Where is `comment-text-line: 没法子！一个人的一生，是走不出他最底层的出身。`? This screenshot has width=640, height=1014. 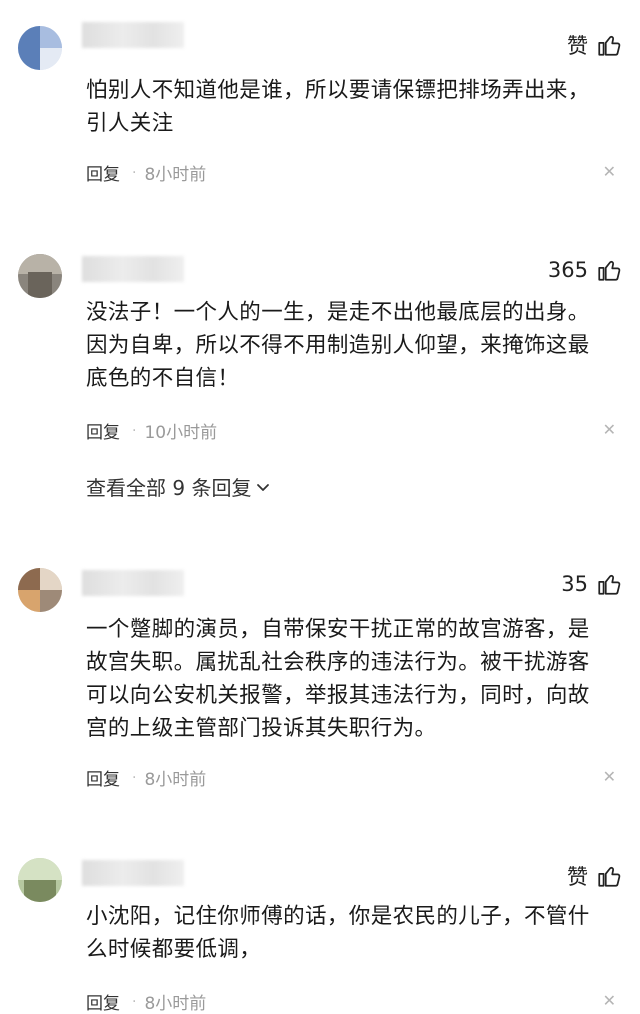 comment-text-line: 没法子！一个人的一生，是走不出他最底层的出身。 is located at coordinates (338, 312).